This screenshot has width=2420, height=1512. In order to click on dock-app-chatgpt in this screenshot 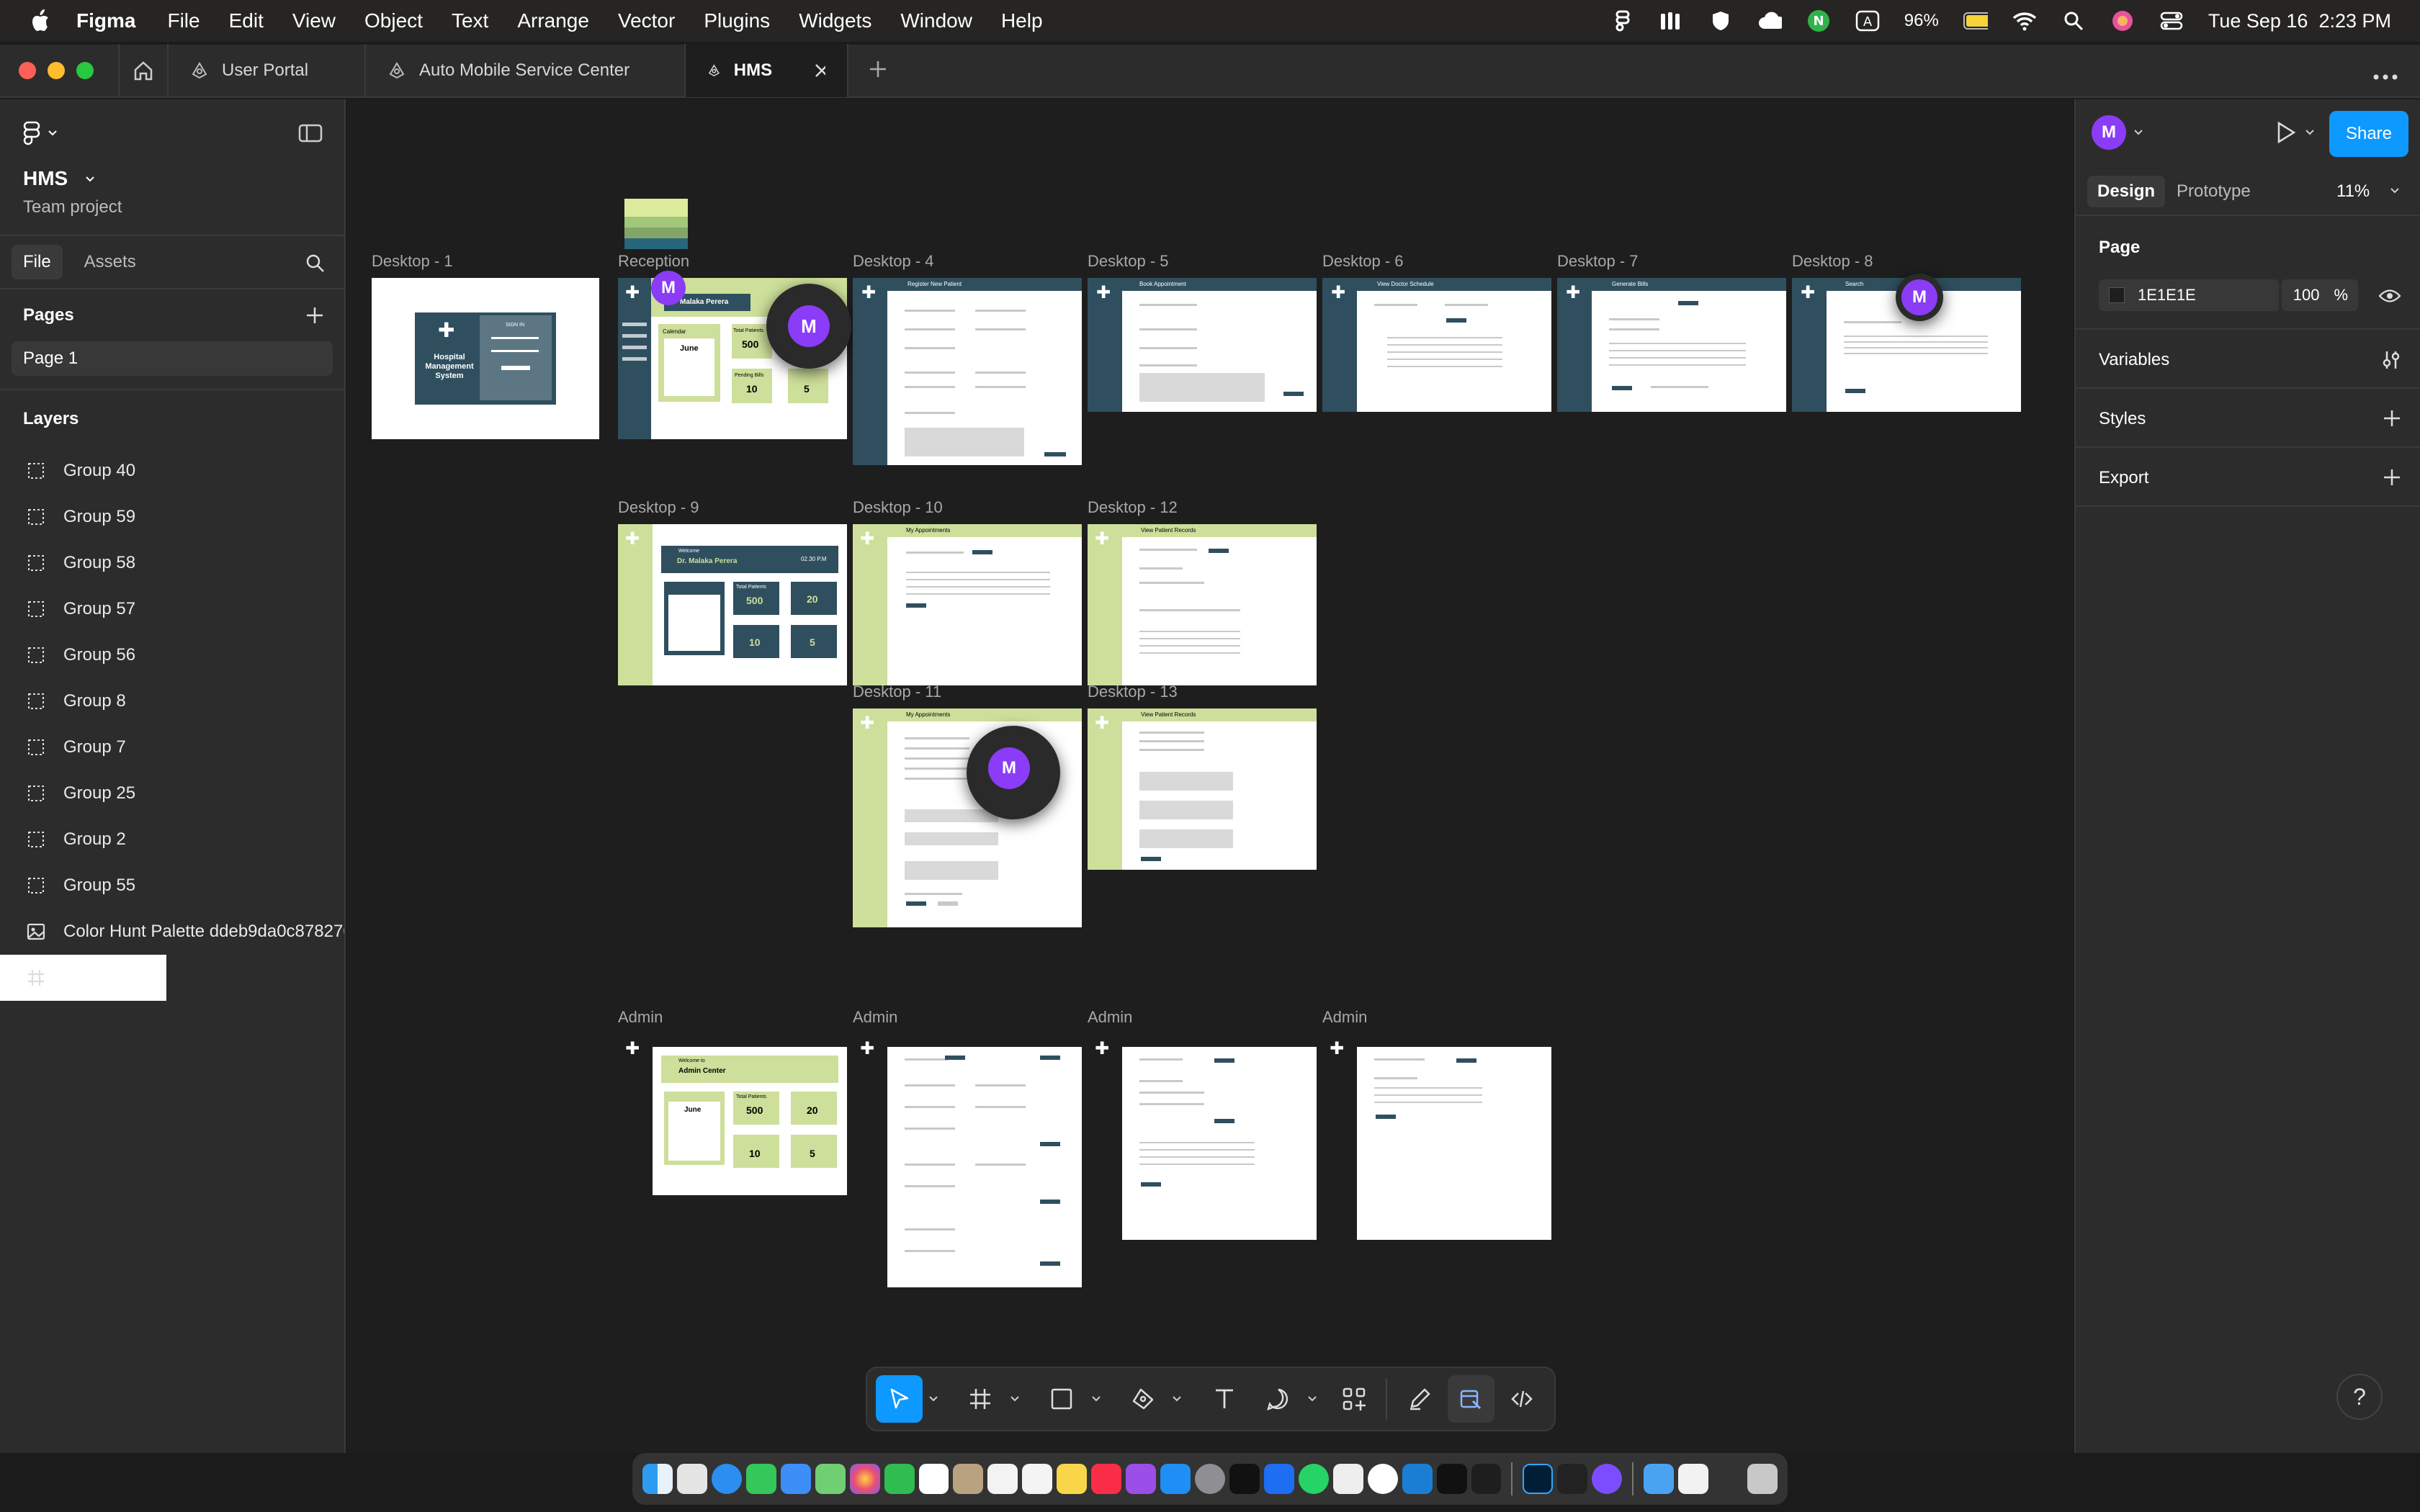, I will do `click(1382, 1479)`.